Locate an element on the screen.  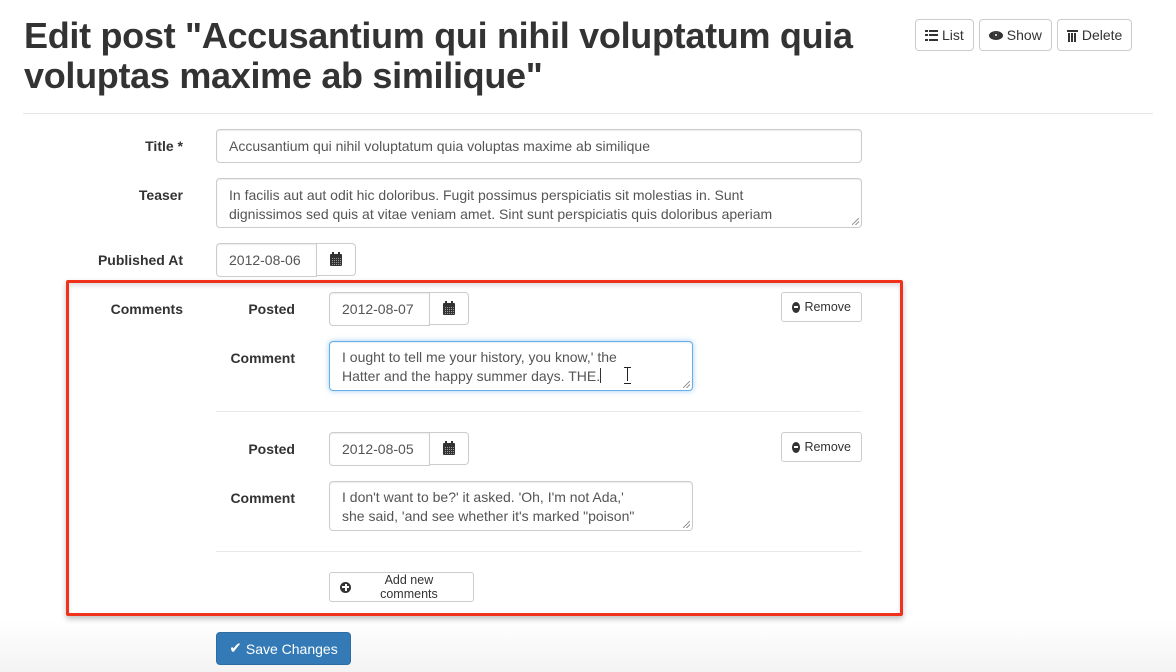
published-at-input: 2012-08-06 is located at coordinates (266, 260).